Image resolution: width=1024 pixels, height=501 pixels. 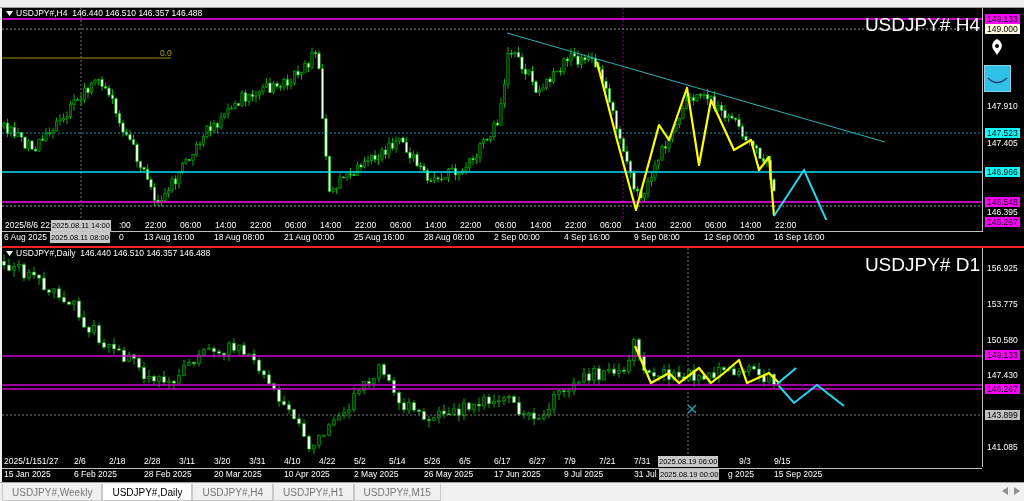 I want to click on time-label: 2 Sep 00:00, so click(x=517, y=237).